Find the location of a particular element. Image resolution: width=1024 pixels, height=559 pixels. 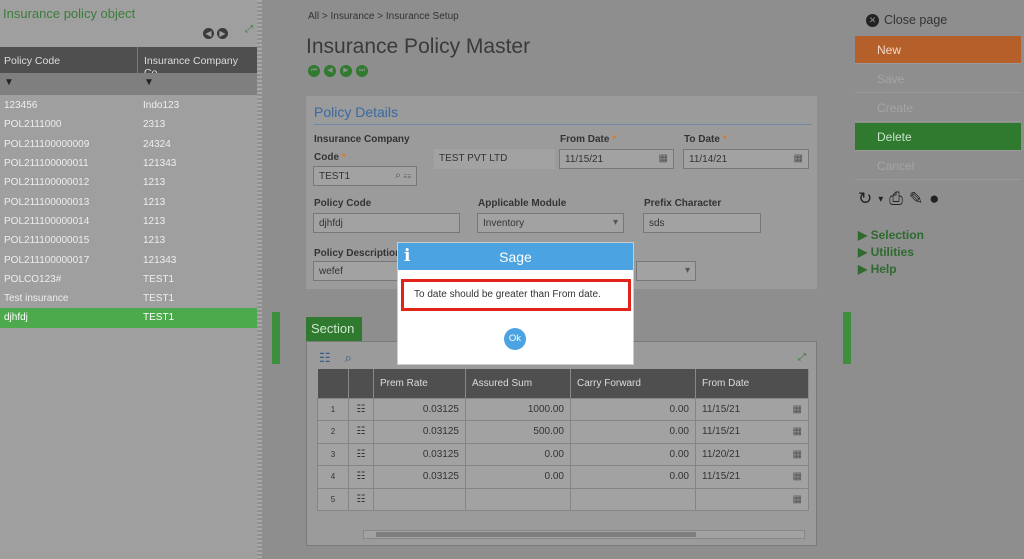

prefix-field: sds is located at coordinates (702, 223).